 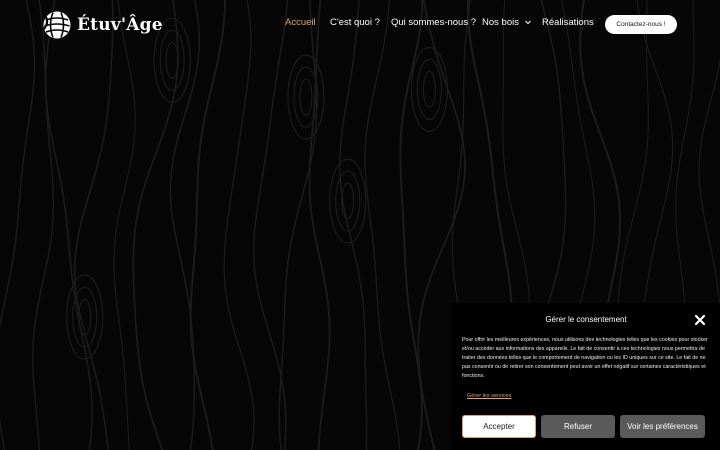 I want to click on nav-item-accueil: Accueil, so click(x=300, y=22).